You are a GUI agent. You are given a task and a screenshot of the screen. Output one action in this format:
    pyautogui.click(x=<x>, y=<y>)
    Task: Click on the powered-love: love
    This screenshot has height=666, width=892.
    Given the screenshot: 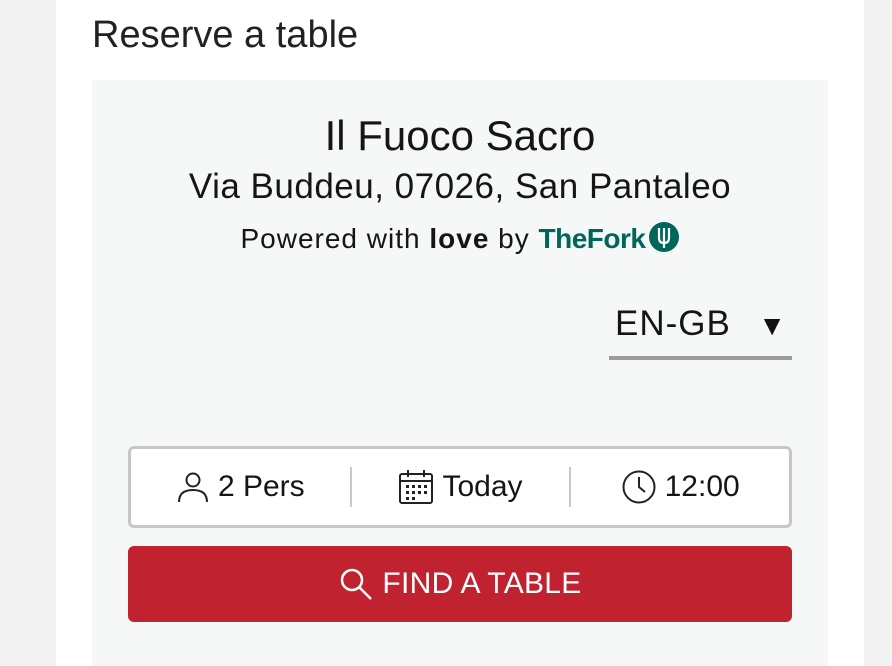 What is the action you would take?
    pyautogui.click(x=459, y=238)
    